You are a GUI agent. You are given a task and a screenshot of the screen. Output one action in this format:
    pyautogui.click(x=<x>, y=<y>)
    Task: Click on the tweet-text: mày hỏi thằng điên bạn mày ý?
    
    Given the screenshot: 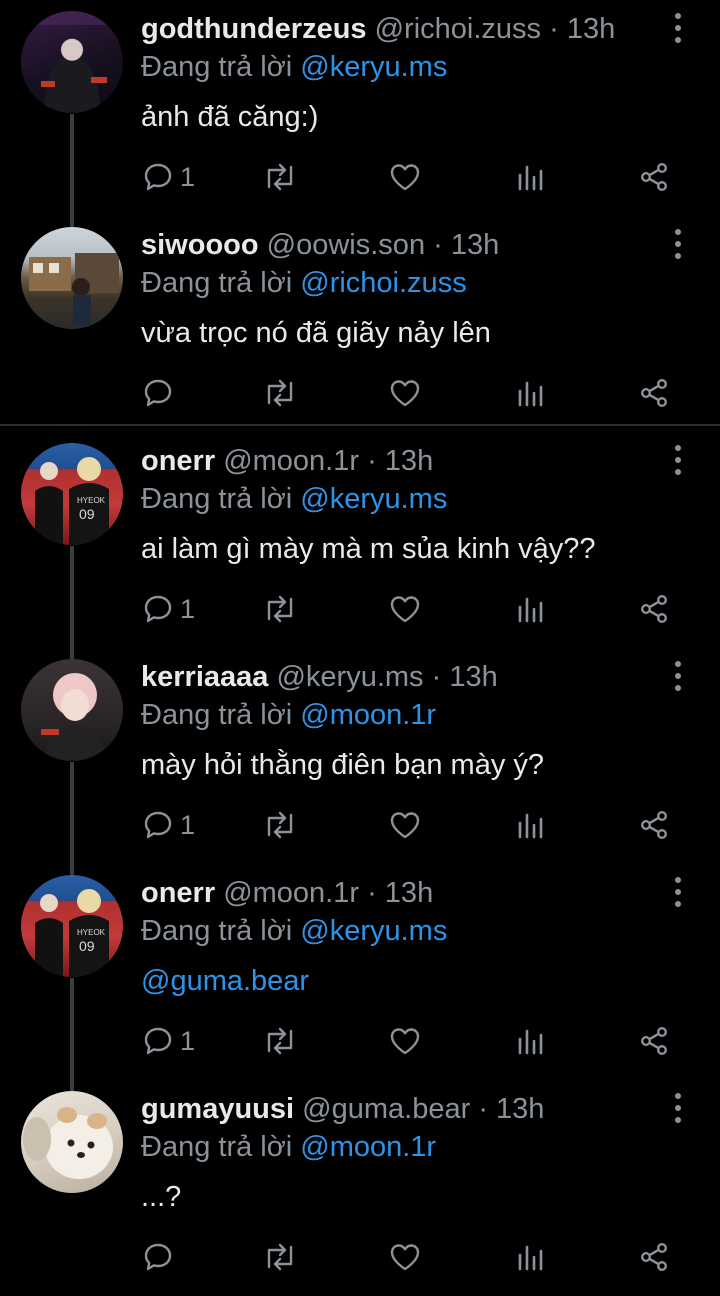 What is the action you would take?
    pyautogui.click(x=343, y=765)
    